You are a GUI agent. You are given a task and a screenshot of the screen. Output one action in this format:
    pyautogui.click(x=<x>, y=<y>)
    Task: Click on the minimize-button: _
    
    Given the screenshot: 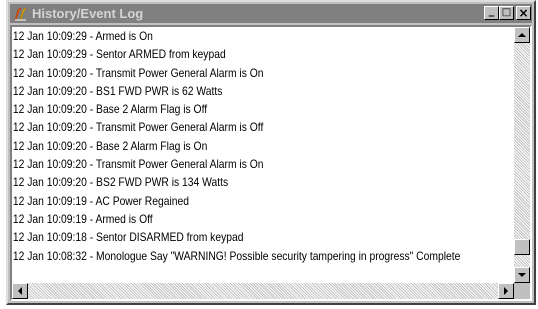 What is the action you would take?
    pyautogui.click(x=491, y=11)
    